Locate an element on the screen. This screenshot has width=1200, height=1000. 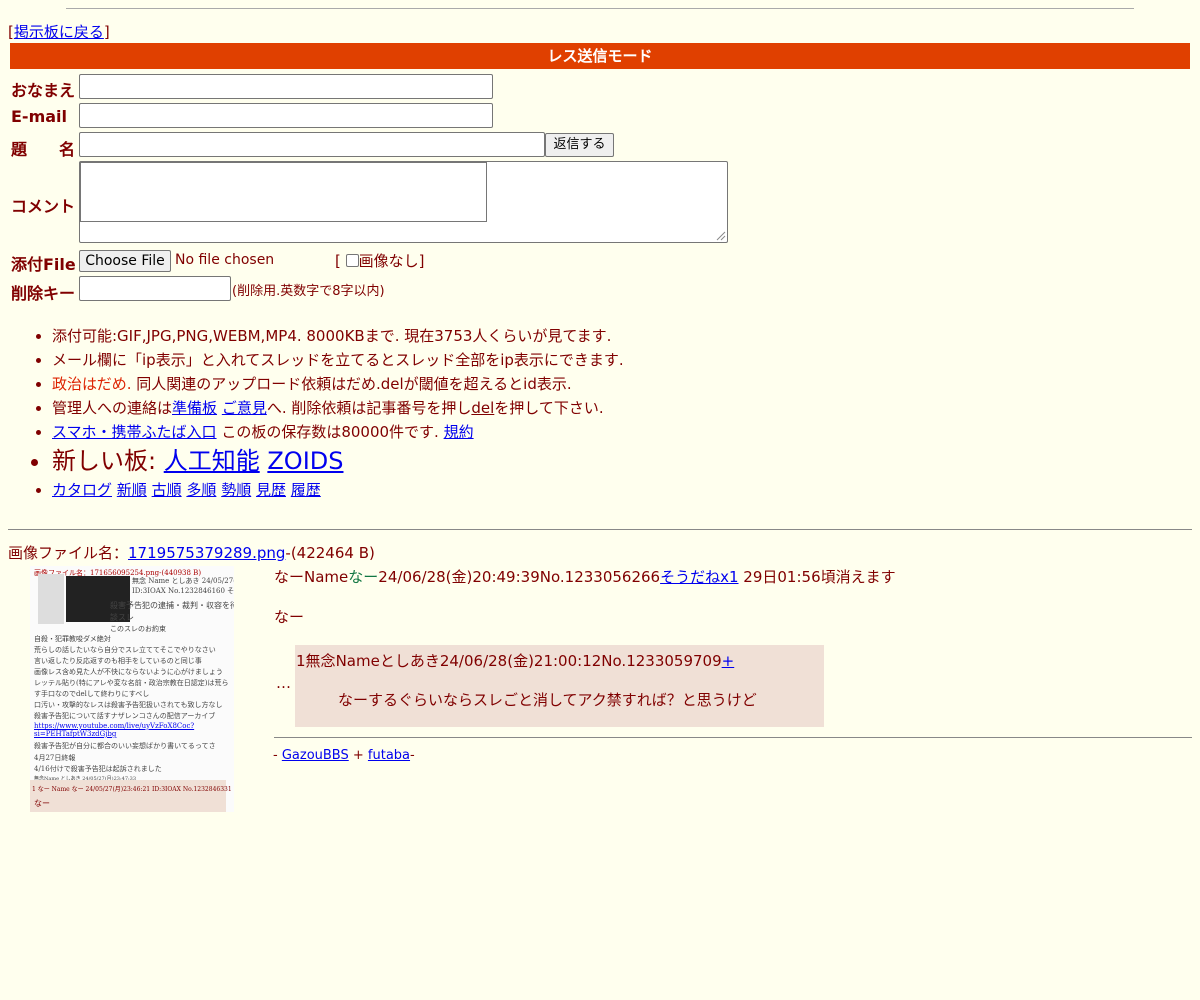
gazoubbs-link: GazouBBS is located at coordinates (315, 755).